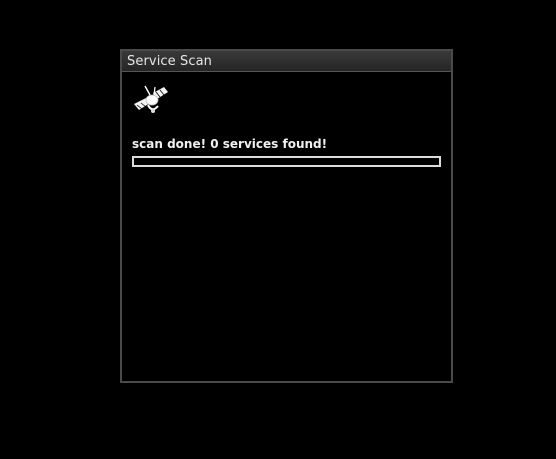 The height and width of the screenshot is (459, 556). What do you see at coordinates (230, 144) in the screenshot?
I see `scan-status-text: scan done! 0 services found!` at bounding box center [230, 144].